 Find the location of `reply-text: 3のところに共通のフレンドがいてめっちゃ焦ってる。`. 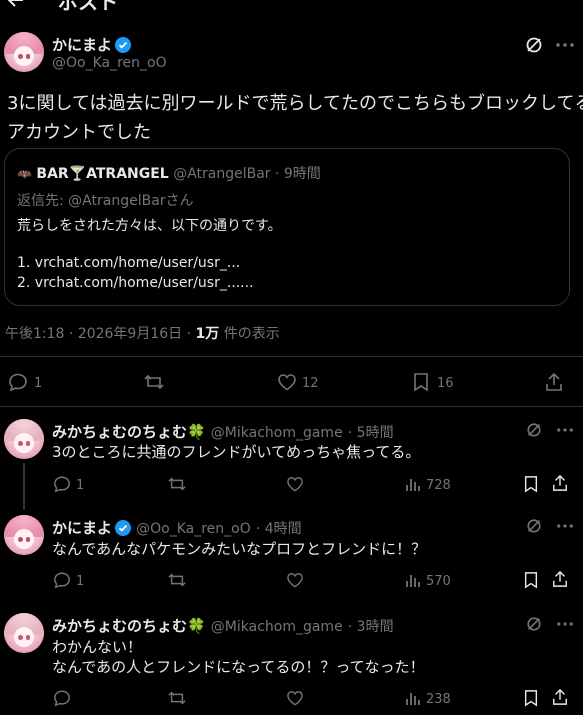

reply-text: 3のところに共通のフレンドがいてめっちゃ焦ってる。 is located at coordinates (236, 452).